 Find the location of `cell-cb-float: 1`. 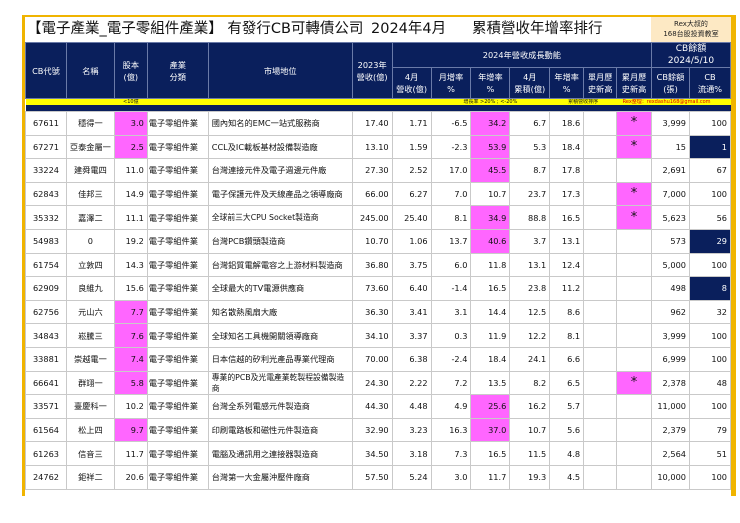

cell-cb-float: 1 is located at coordinates (710, 147).